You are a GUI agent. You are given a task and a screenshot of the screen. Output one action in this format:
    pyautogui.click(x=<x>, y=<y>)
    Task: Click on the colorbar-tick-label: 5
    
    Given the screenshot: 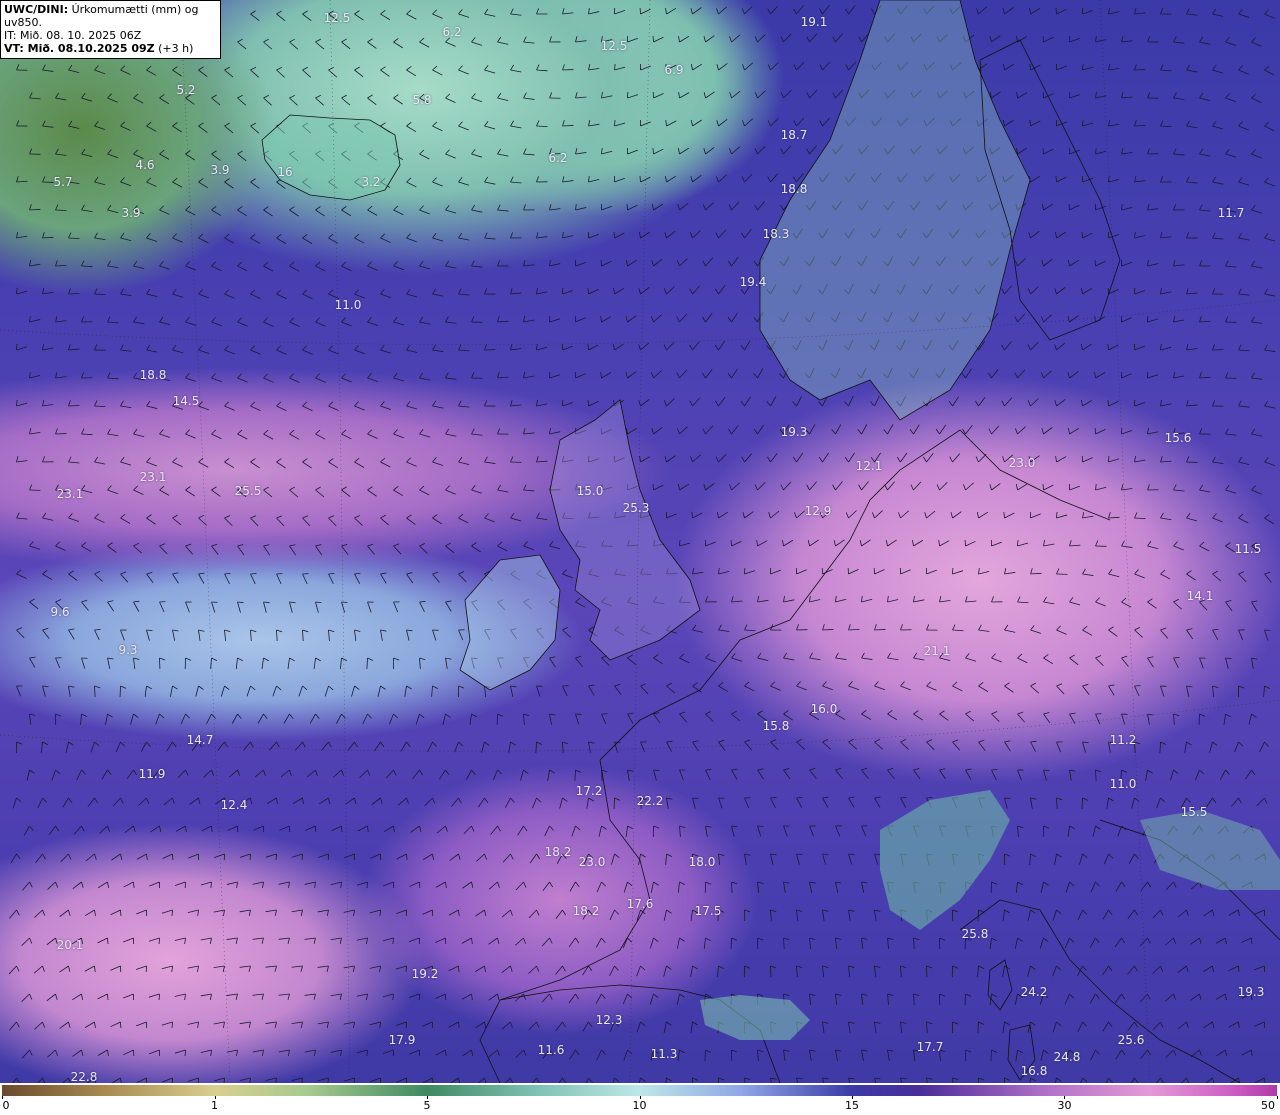 What is the action you would take?
    pyautogui.click(x=427, y=1105)
    